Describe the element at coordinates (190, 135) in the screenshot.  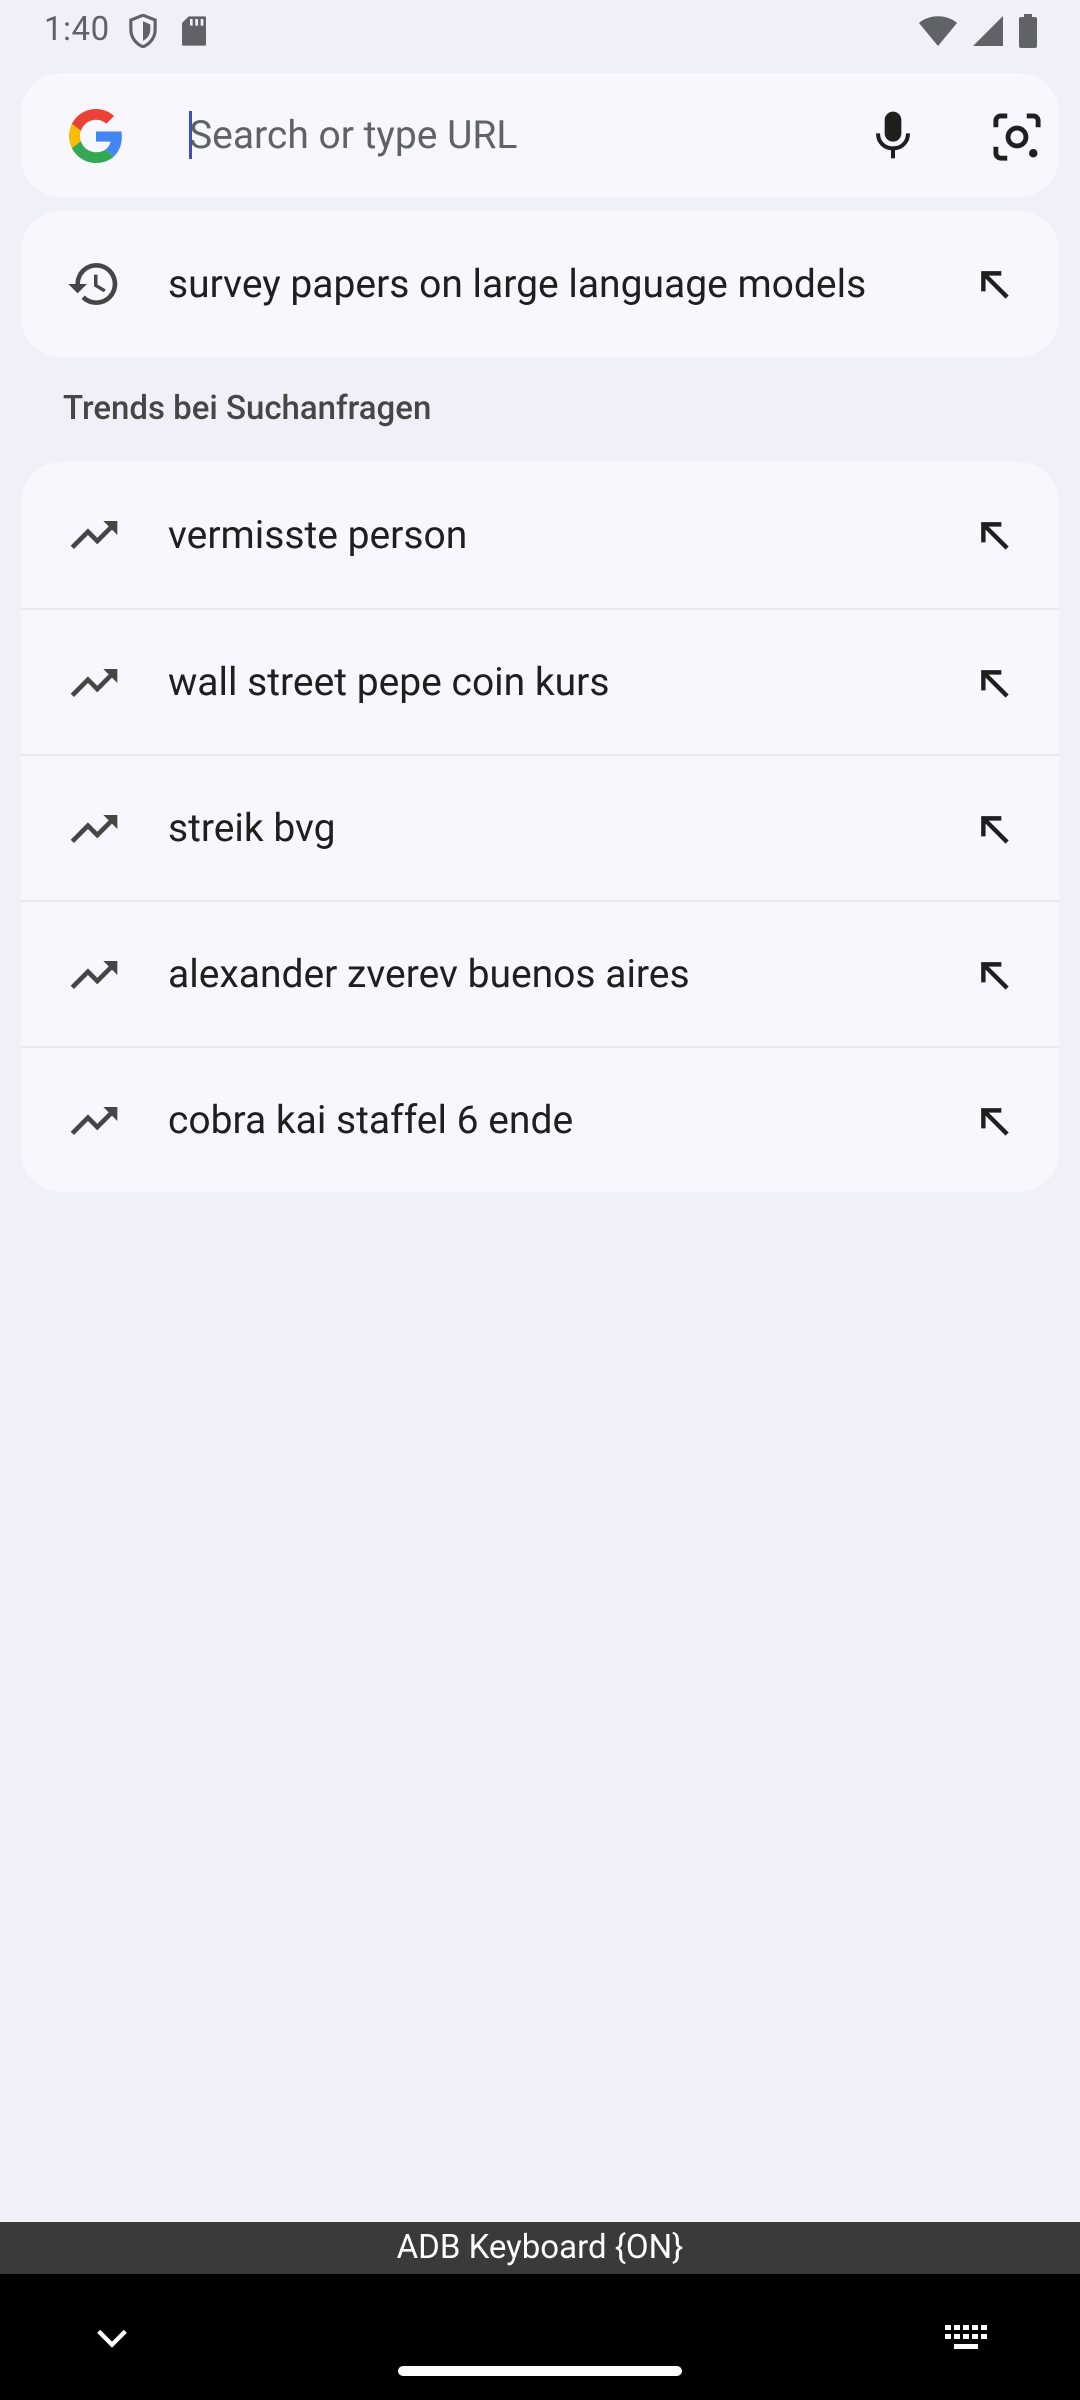
I see `text-caret` at that location.